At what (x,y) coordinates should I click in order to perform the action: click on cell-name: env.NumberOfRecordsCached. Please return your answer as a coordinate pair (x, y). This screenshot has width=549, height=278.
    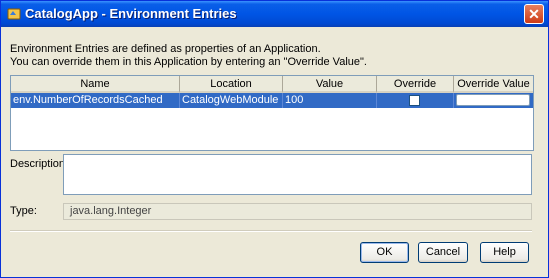
    Looking at the image, I should click on (95, 100).